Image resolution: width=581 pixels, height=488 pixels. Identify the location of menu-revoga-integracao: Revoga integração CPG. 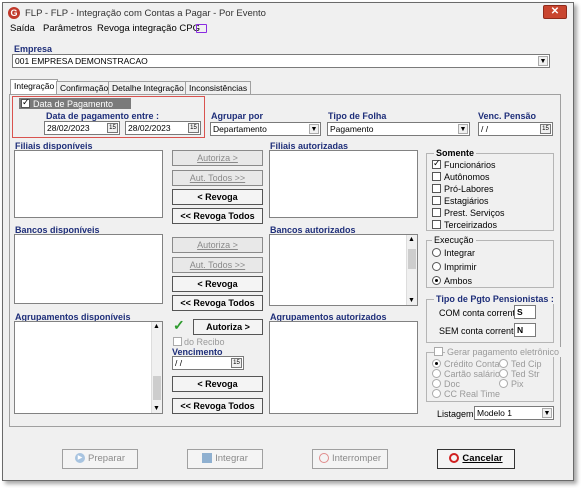
(148, 28).